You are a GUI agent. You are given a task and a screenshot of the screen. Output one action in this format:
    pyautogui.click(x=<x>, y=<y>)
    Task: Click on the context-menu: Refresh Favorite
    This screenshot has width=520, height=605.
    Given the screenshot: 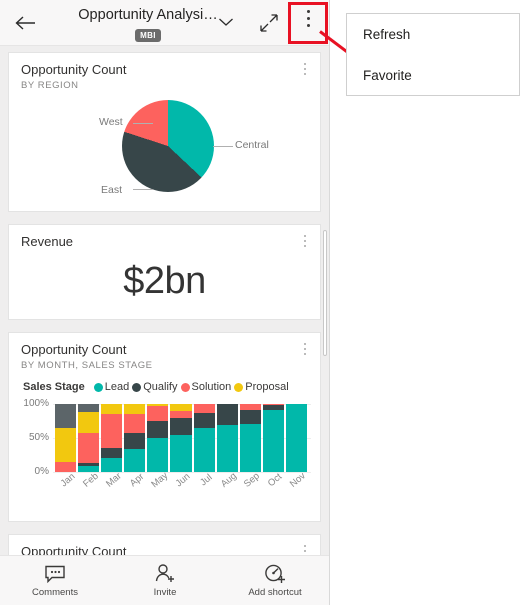 What is the action you would take?
    pyautogui.click(x=433, y=54)
    